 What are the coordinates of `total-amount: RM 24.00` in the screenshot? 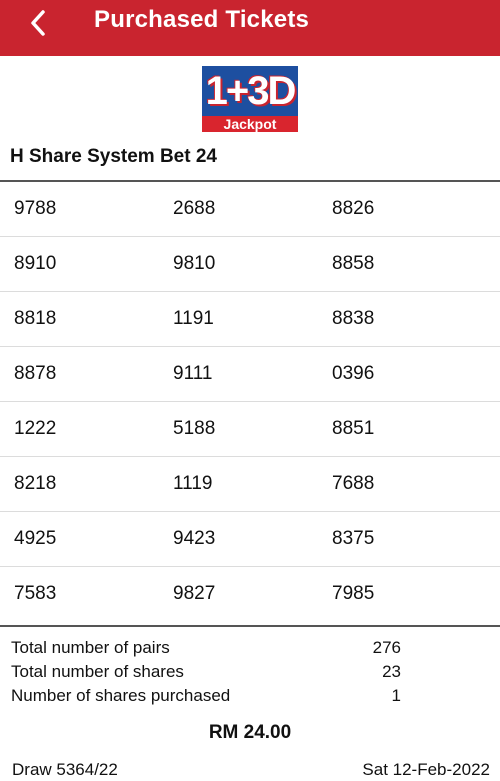 It's located at (250, 732).